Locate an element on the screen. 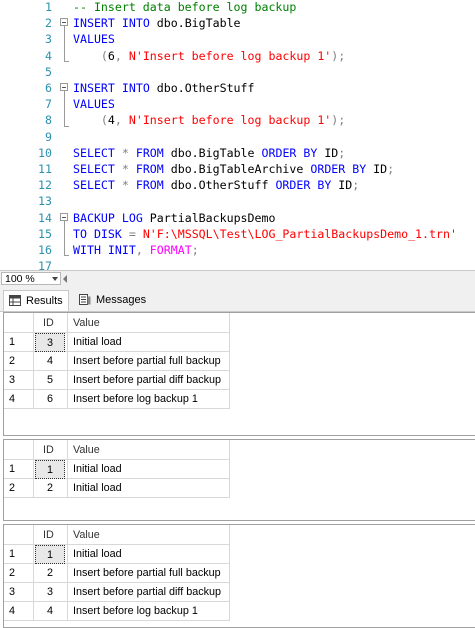 The image size is (475, 628). messages-icon is located at coordinates (85, 299).